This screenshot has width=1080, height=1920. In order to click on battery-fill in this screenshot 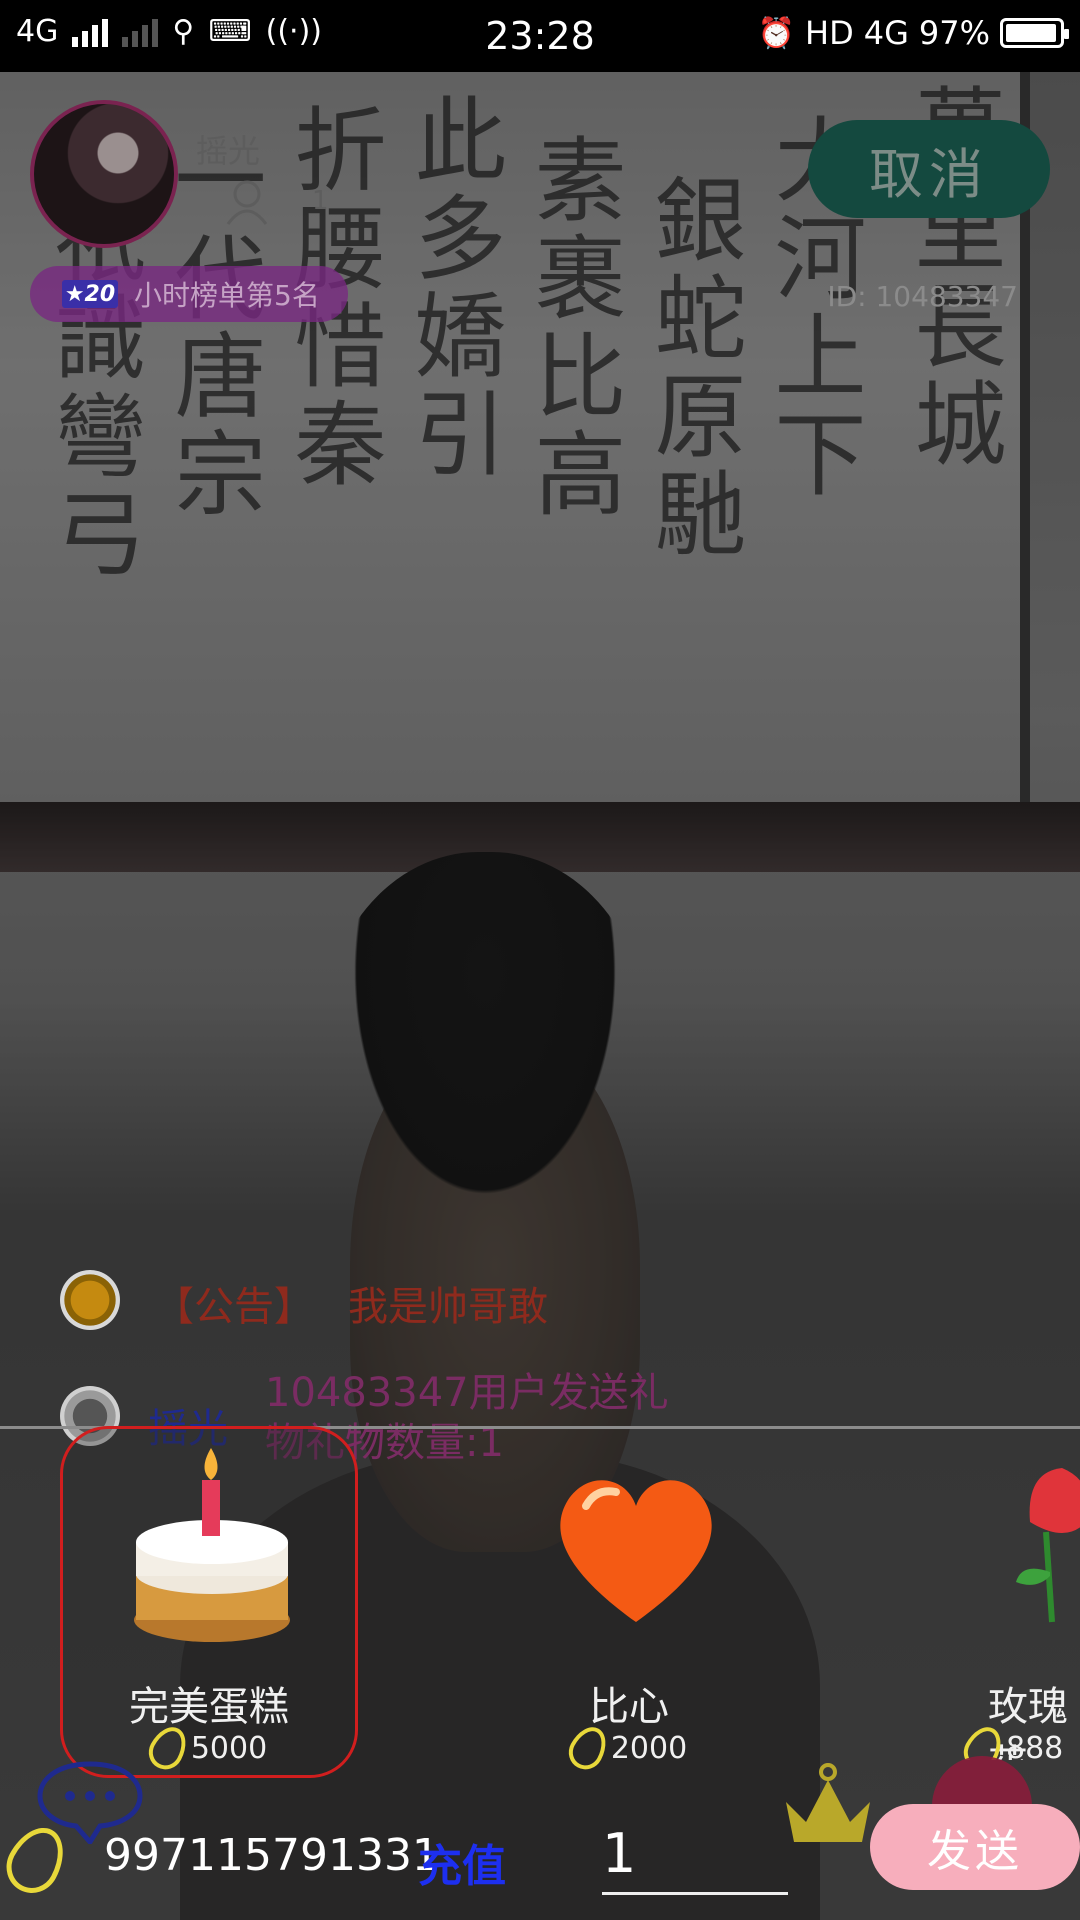, I will do `click(1031, 33)`.